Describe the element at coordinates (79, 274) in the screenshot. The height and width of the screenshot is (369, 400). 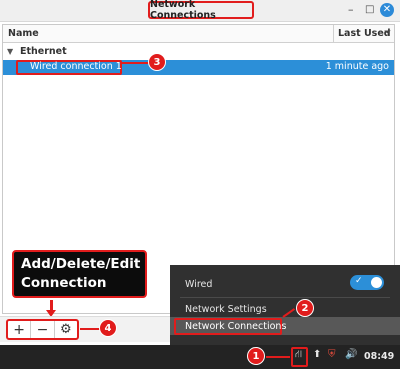
I see `annotation-callout: Add/Delete/Edit Connection` at that location.